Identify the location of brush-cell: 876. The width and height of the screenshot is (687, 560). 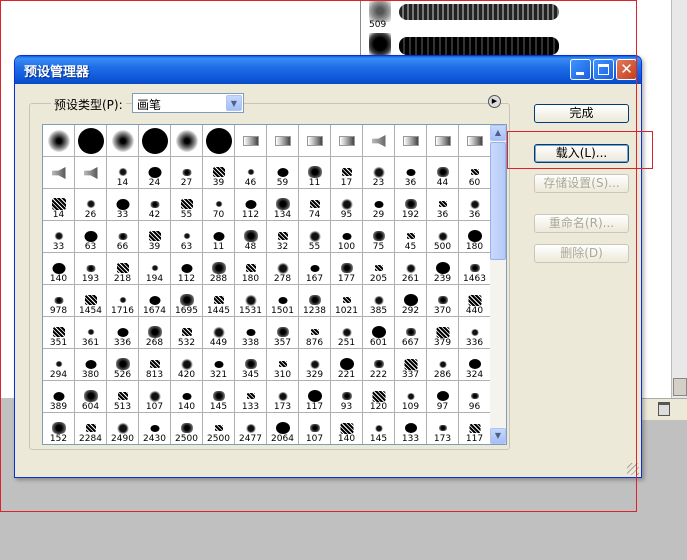
(315, 333).